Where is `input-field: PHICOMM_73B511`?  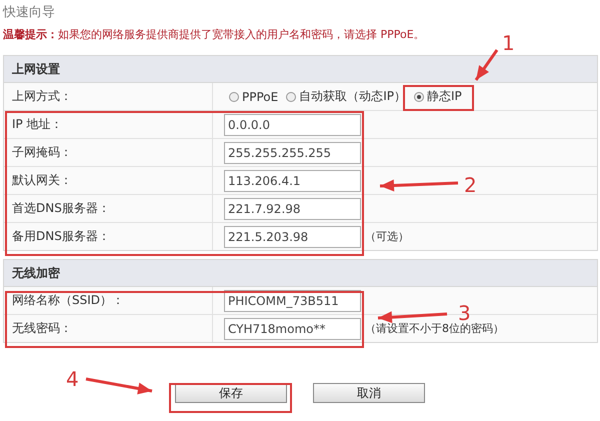
input-field: PHICOMM_73B511 is located at coordinates (292, 301).